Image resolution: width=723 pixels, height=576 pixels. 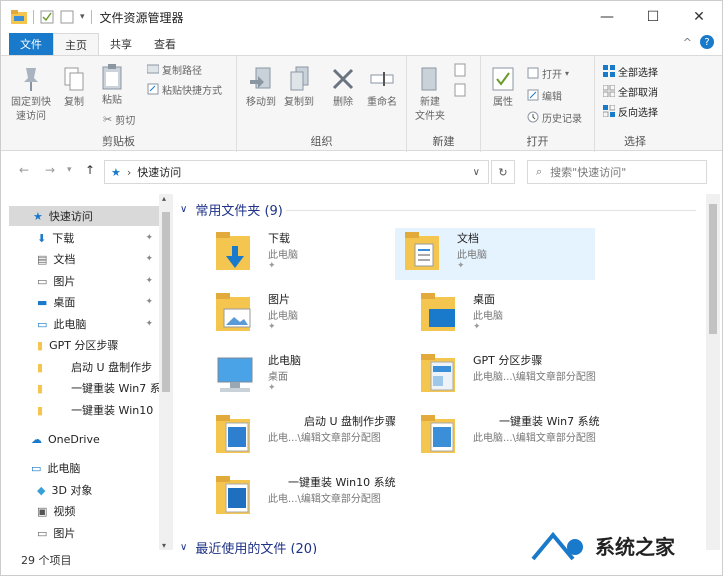 I want to click on history-icon, so click(x=533, y=117).